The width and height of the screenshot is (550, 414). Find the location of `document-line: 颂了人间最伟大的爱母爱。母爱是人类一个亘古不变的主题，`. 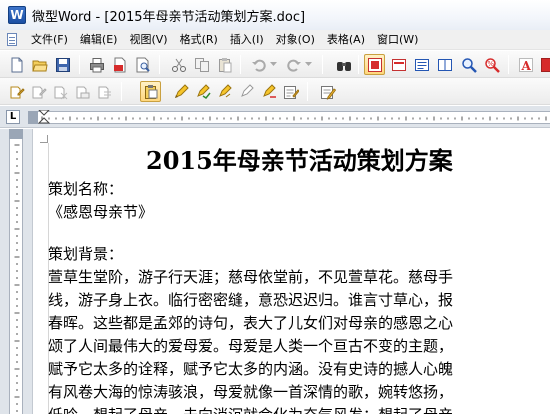

document-line: 颂了人间最伟大的爱母爱。母爱是人类一个亘古不变的主题， is located at coordinates (251, 346).